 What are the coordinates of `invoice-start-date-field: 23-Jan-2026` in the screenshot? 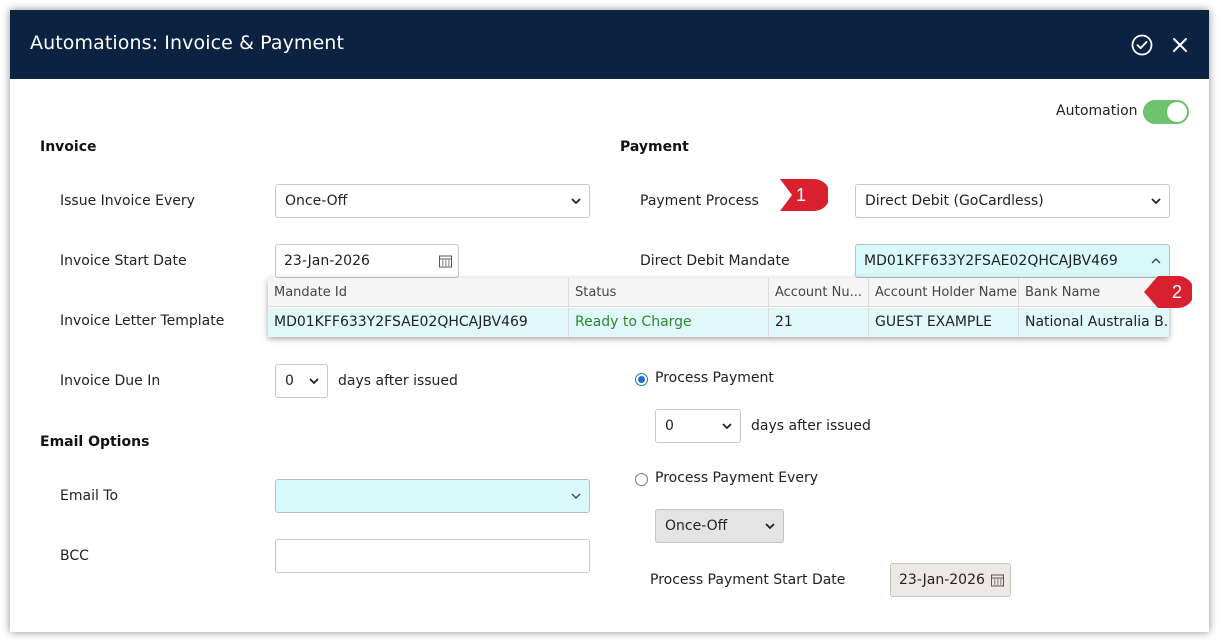 It's located at (367, 261).